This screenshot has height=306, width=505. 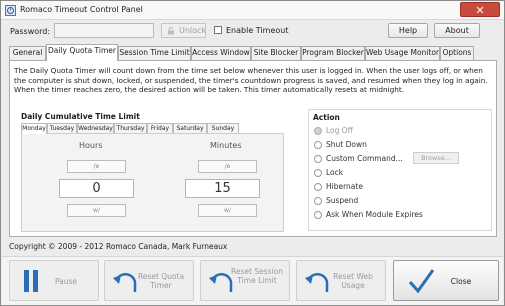 What do you see at coordinates (221, 53) in the screenshot?
I see `tab-access-window: Access Window` at bounding box center [221, 53].